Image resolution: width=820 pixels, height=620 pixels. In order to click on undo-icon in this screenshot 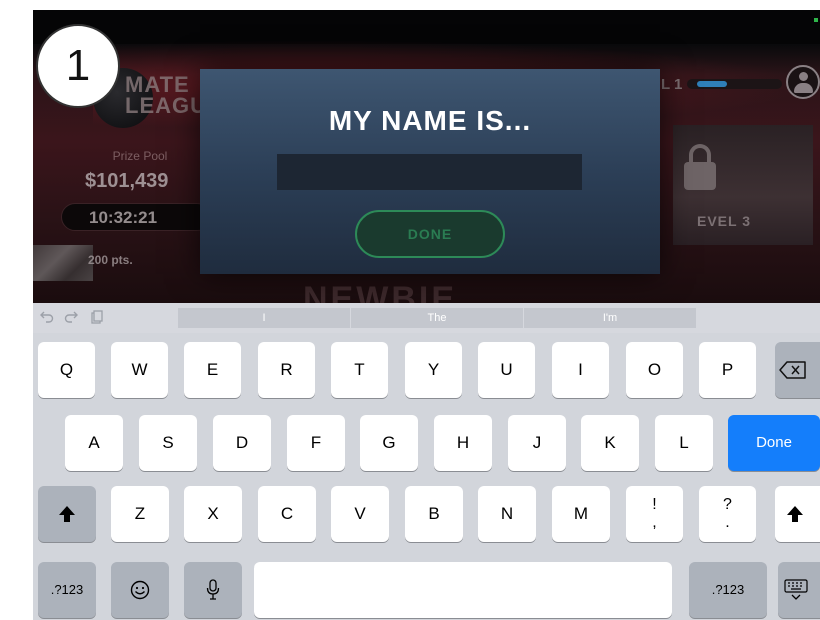, I will do `click(47, 317)`.